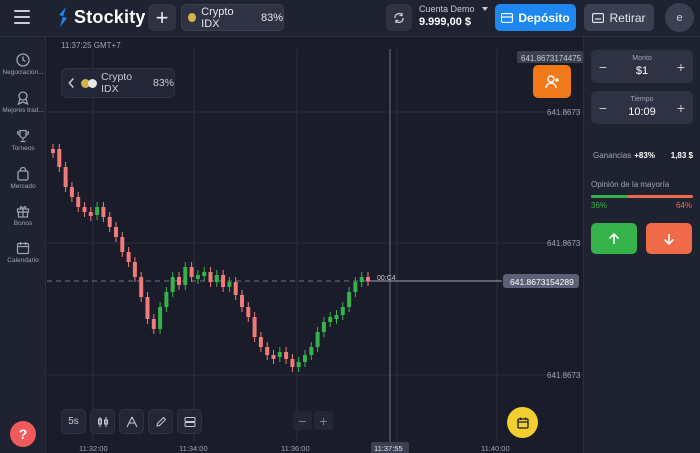  I want to click on asset-tab: Crypto IDX 83%, so click(232, 17).